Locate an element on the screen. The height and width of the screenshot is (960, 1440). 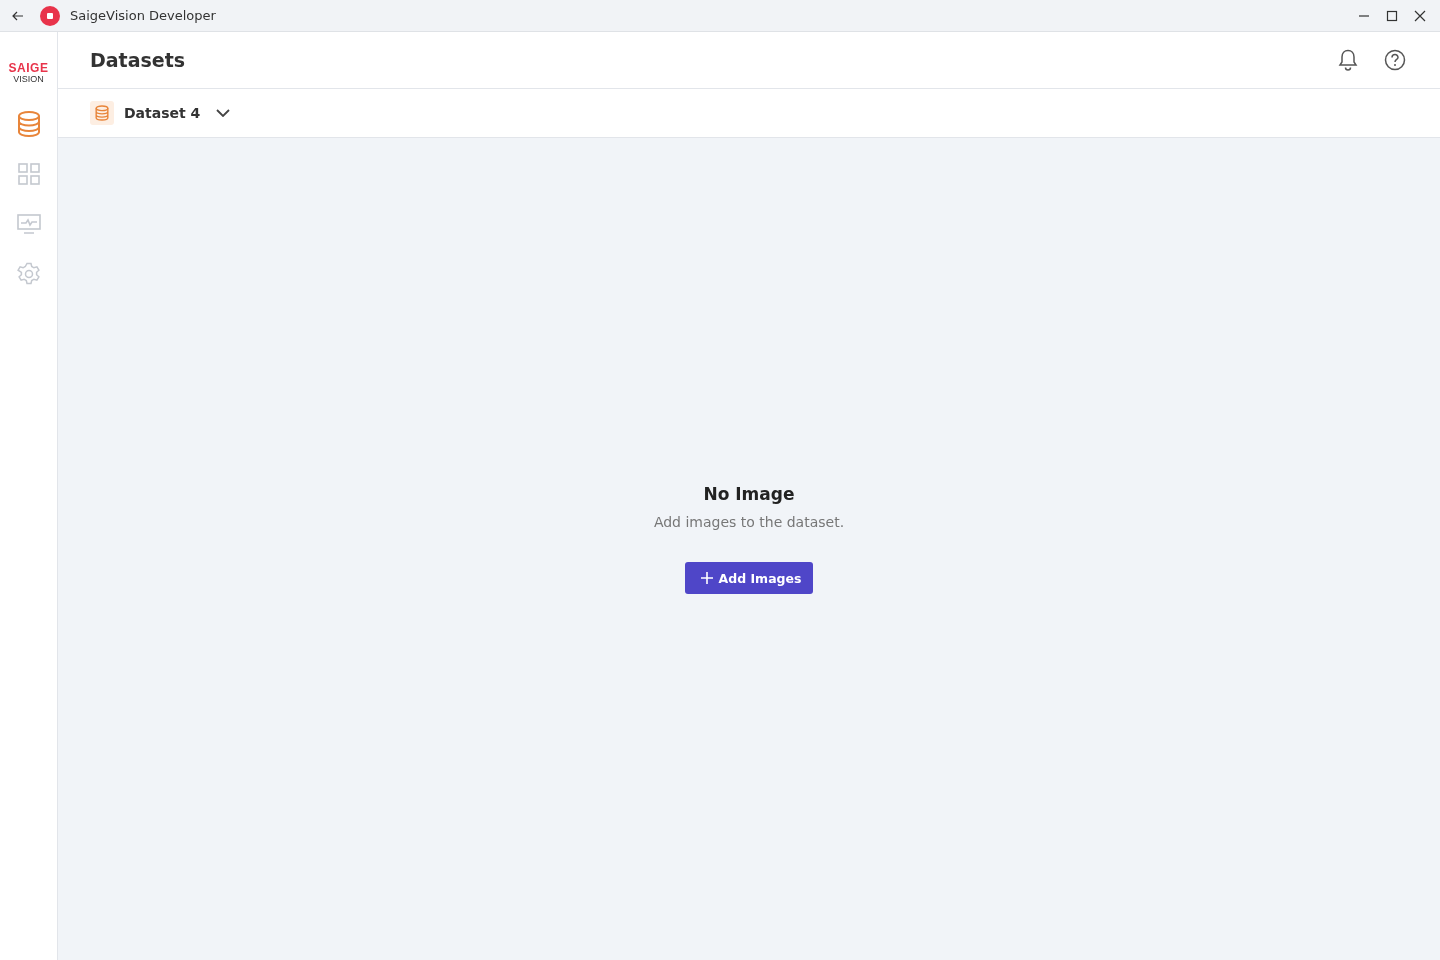
empty-state-title: No Image is located at coordinates (749, 494).